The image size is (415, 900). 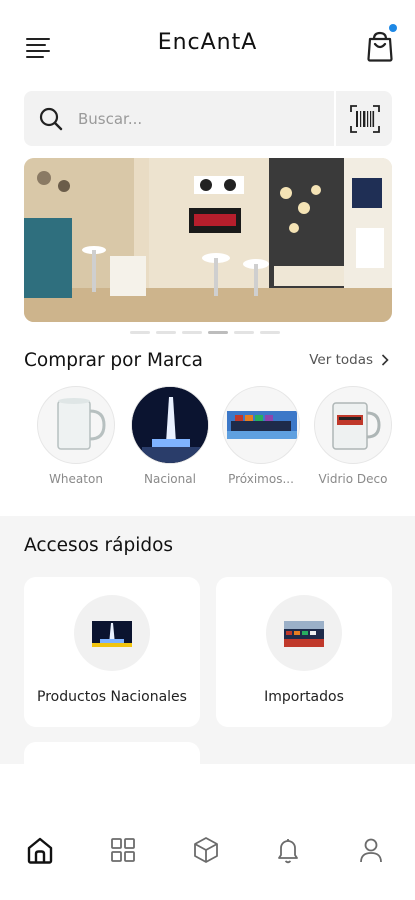 I want to click on search-input, so click(x=213, y=118).